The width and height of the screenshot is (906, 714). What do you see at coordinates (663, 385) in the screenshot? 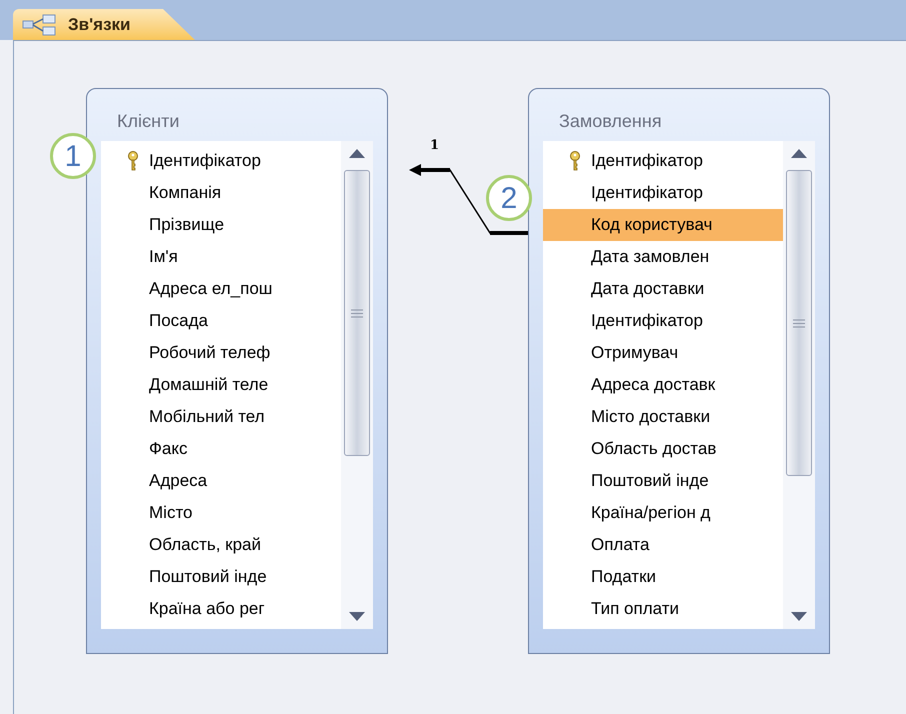
I see `field-row: Адреса доставк` at bounding box center [663, 385].